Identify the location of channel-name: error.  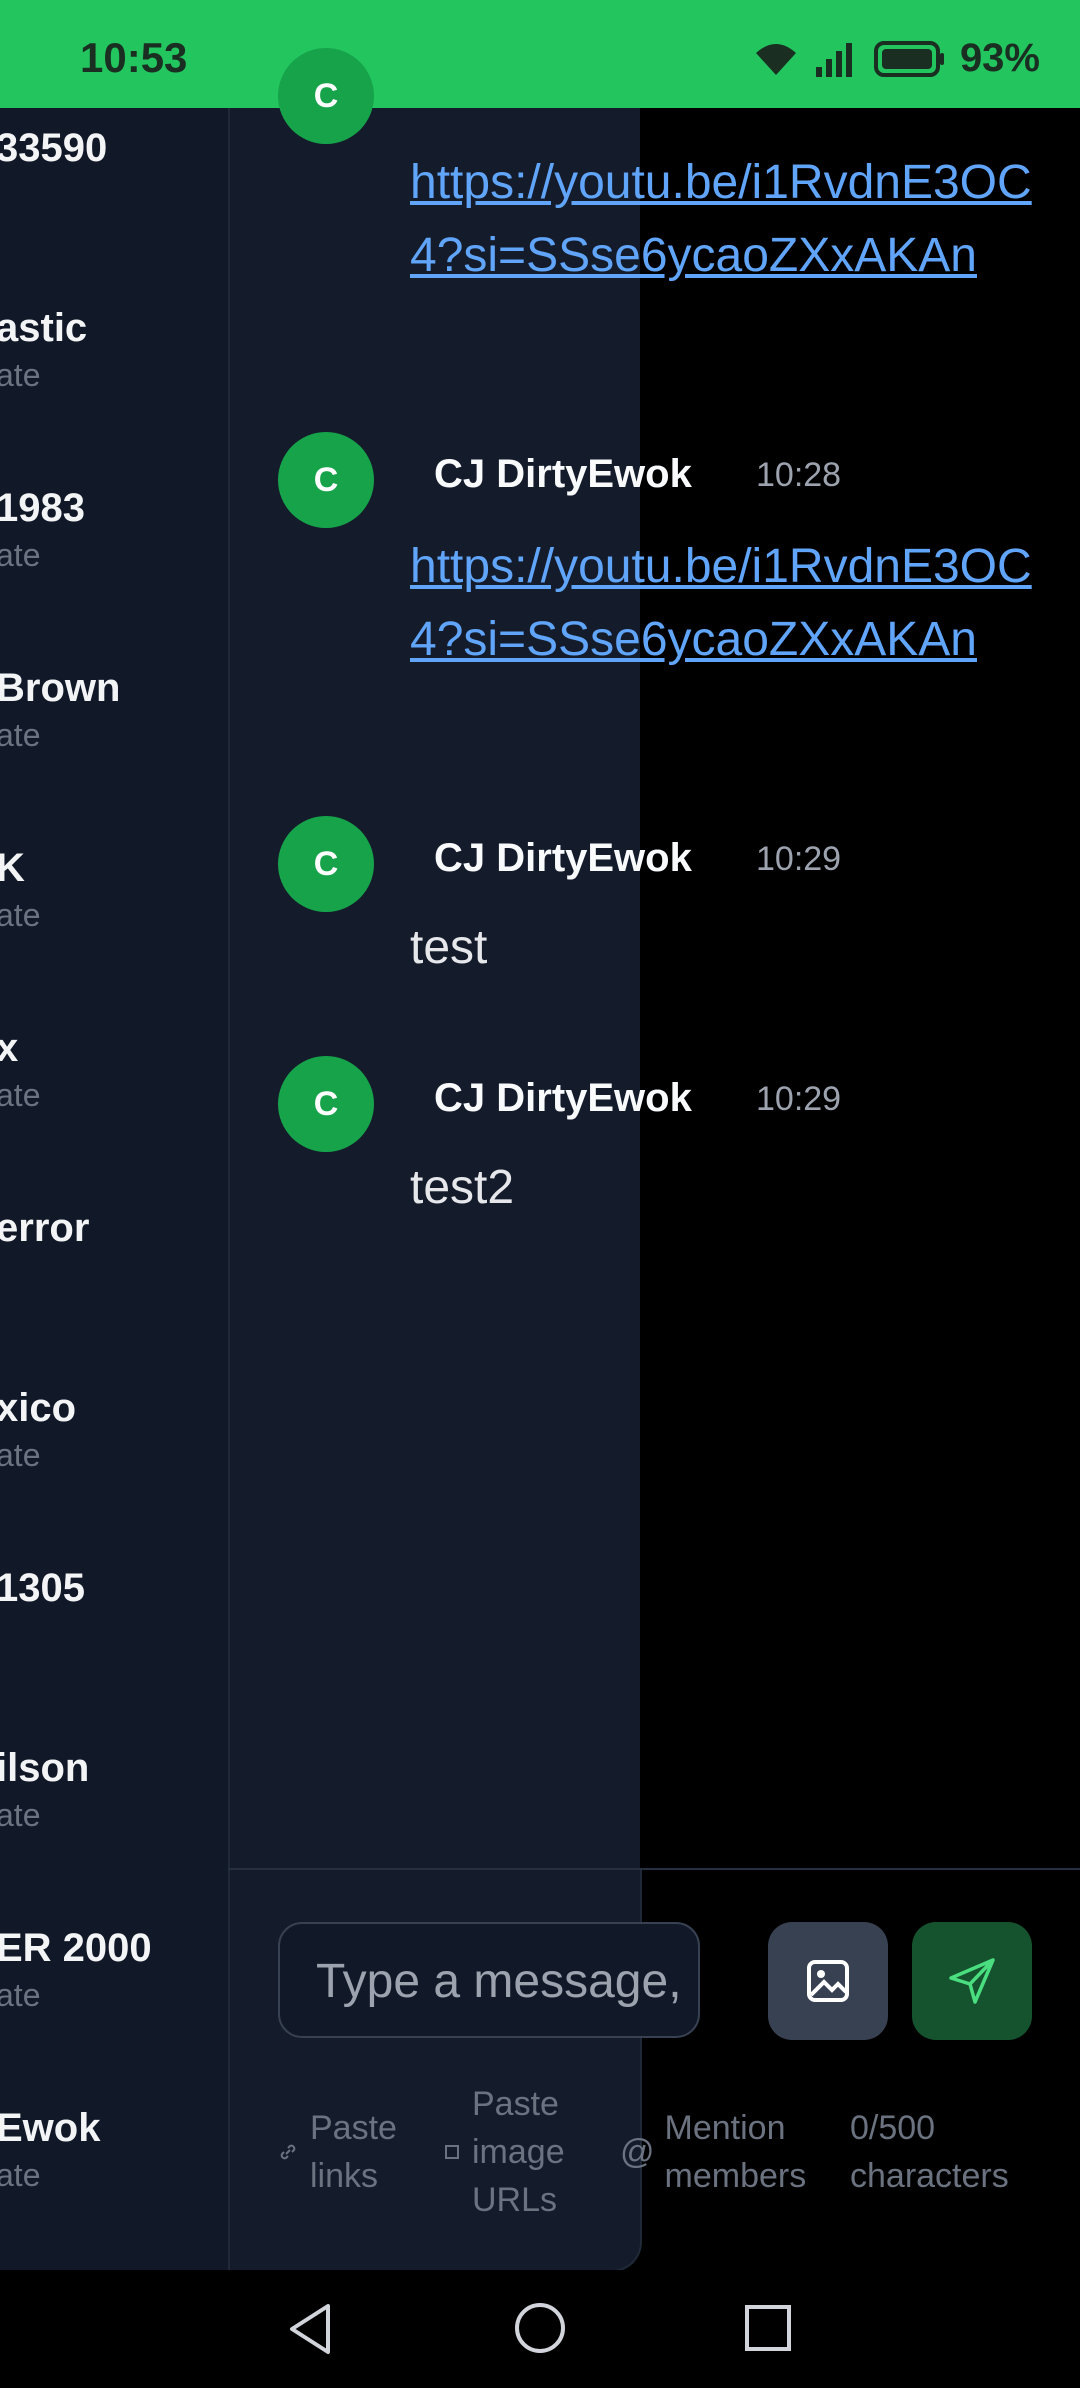
(45, 1228).